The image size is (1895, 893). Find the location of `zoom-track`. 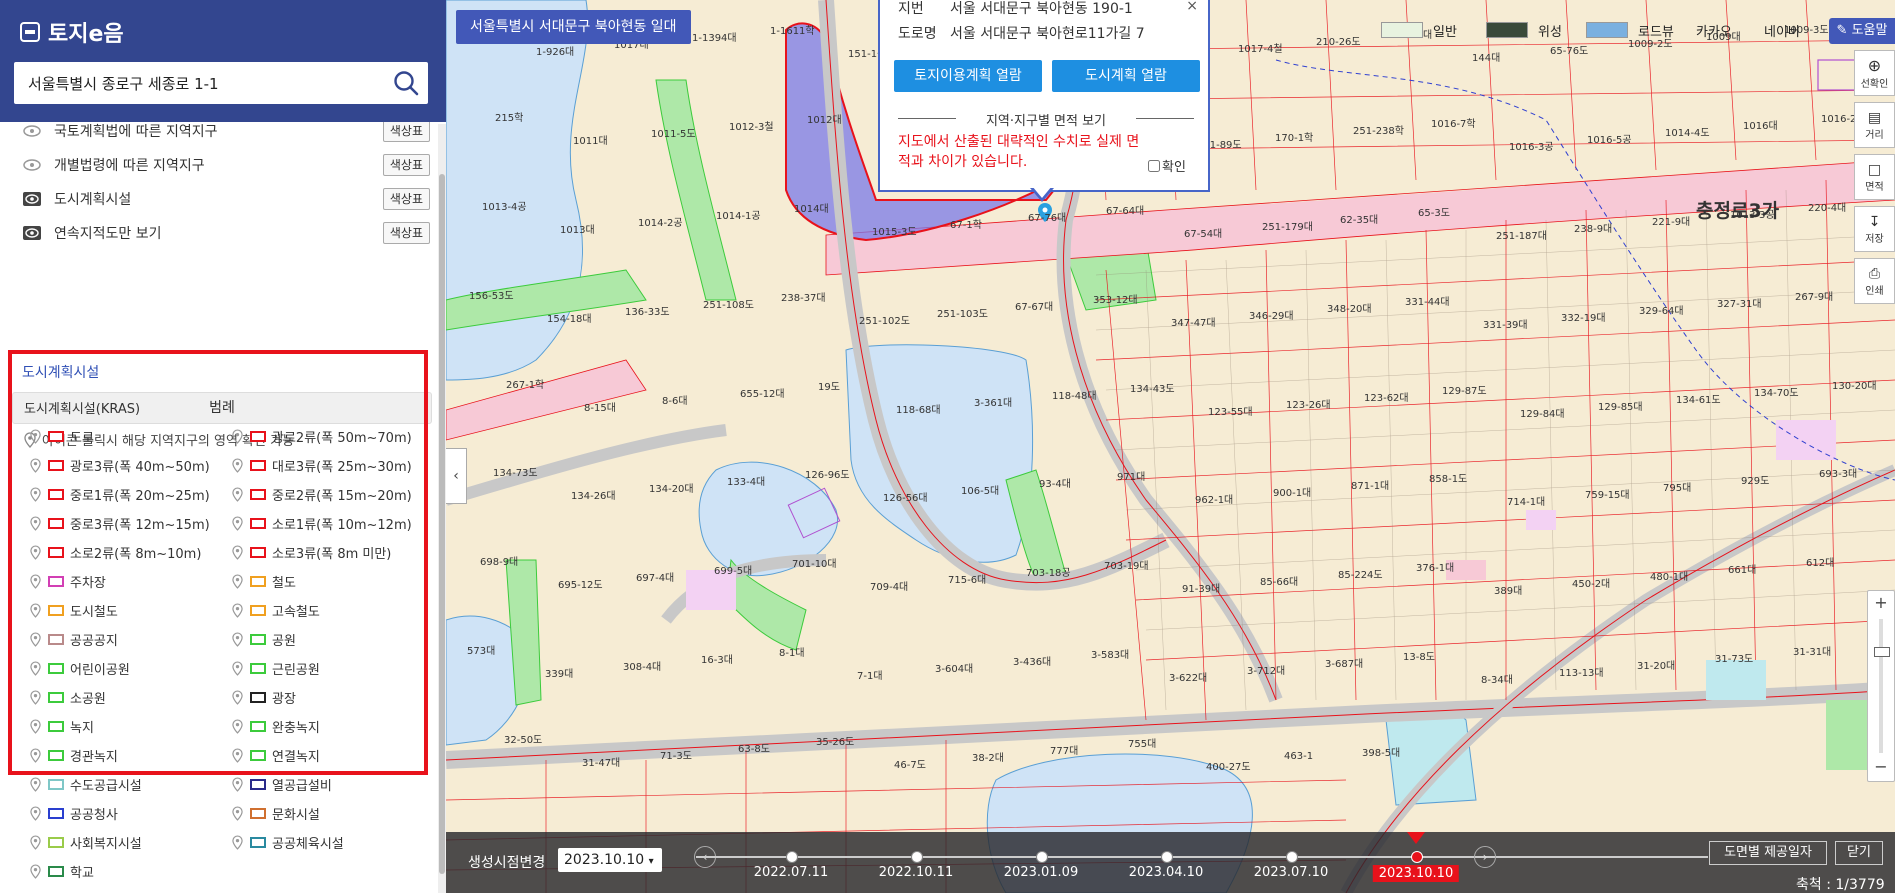

zoom-track is located at coordinates (1881, 686).